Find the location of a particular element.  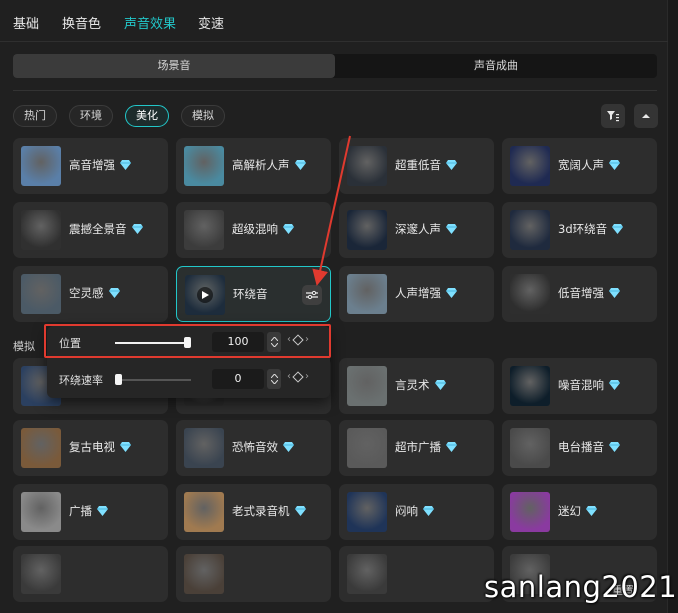

sort-filter-button is located at coordinates (613, 116).